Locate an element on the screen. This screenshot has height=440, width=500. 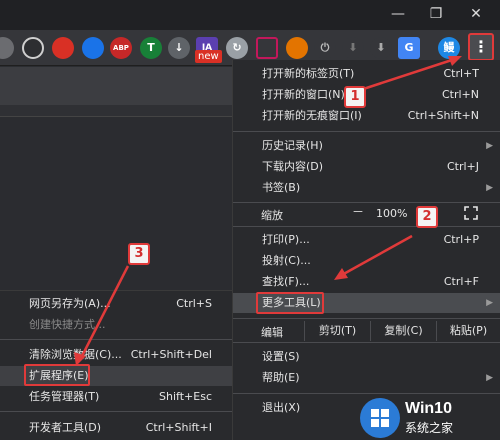
watermark-subtitle: 系统之家 is located at coordinates (429, 428).